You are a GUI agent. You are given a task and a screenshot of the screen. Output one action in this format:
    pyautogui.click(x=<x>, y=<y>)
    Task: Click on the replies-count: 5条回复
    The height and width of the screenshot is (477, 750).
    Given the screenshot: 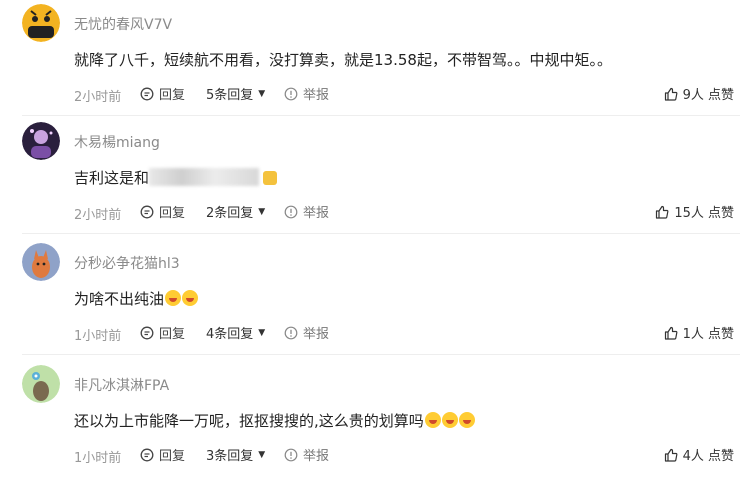 What is the action you would take?
    pyautogui.click(x=230, y=95)
    